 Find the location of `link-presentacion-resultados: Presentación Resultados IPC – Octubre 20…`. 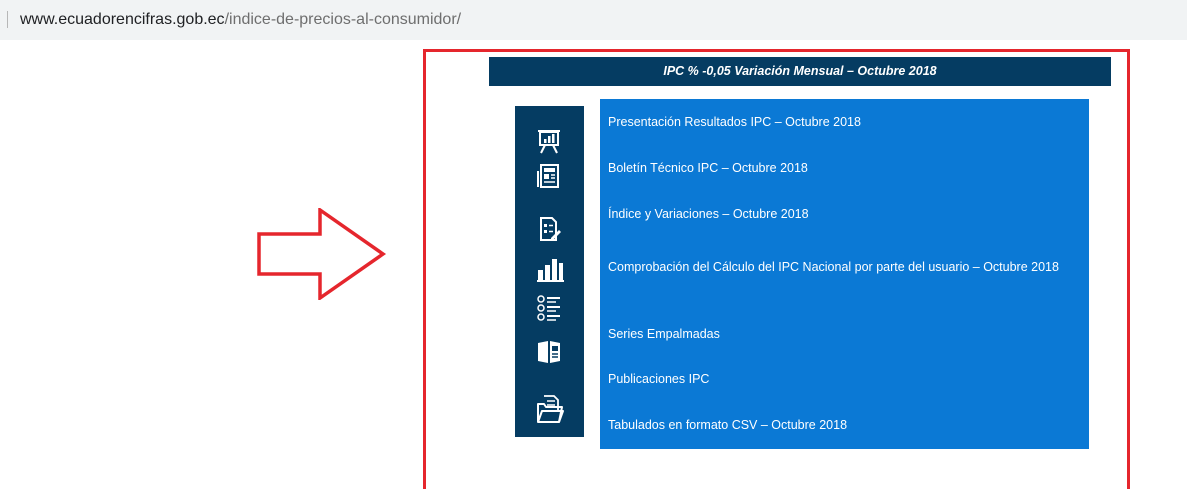

link-presentacion-resultados: Presentación Resultados IPC – Octubre 20… is located at coordinates (843, 122).